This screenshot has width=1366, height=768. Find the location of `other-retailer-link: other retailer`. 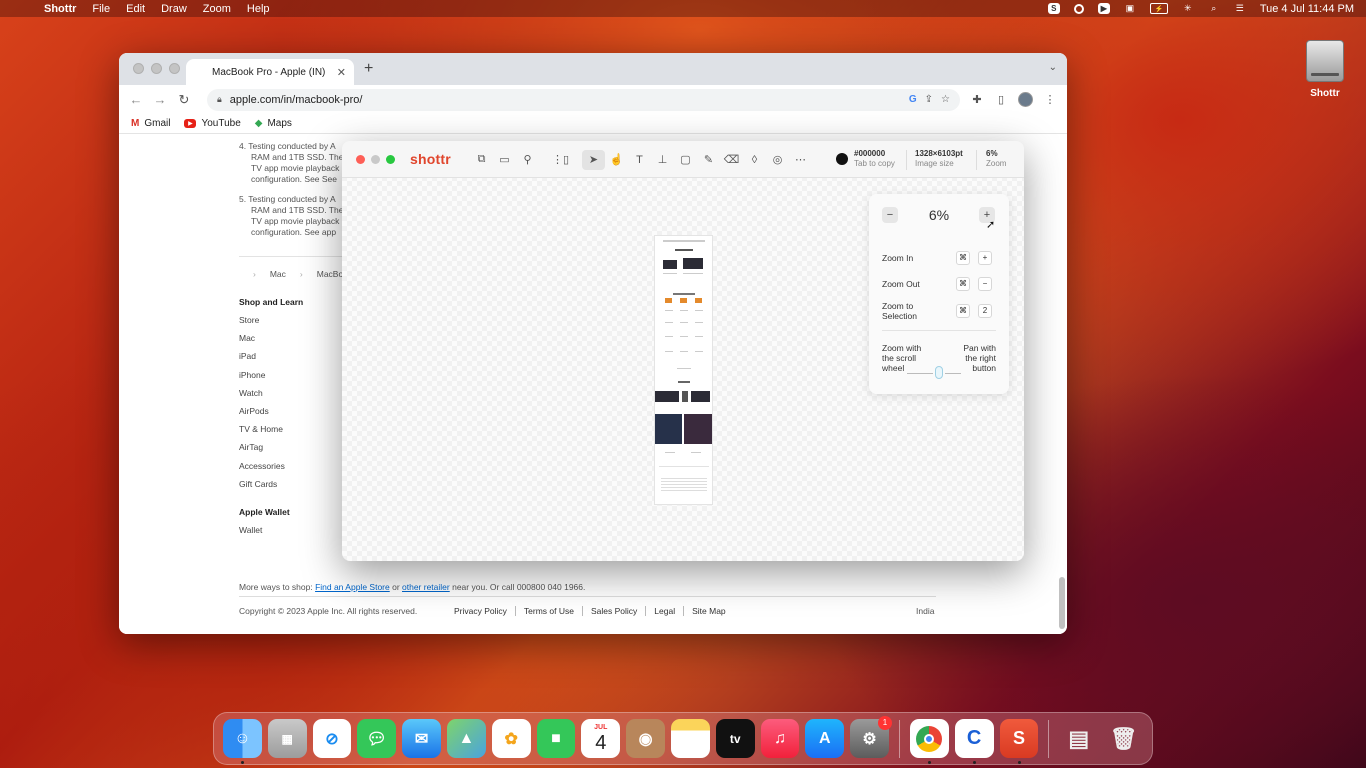

other-retailer-link: other retailer is located at coordinates (426, 587).